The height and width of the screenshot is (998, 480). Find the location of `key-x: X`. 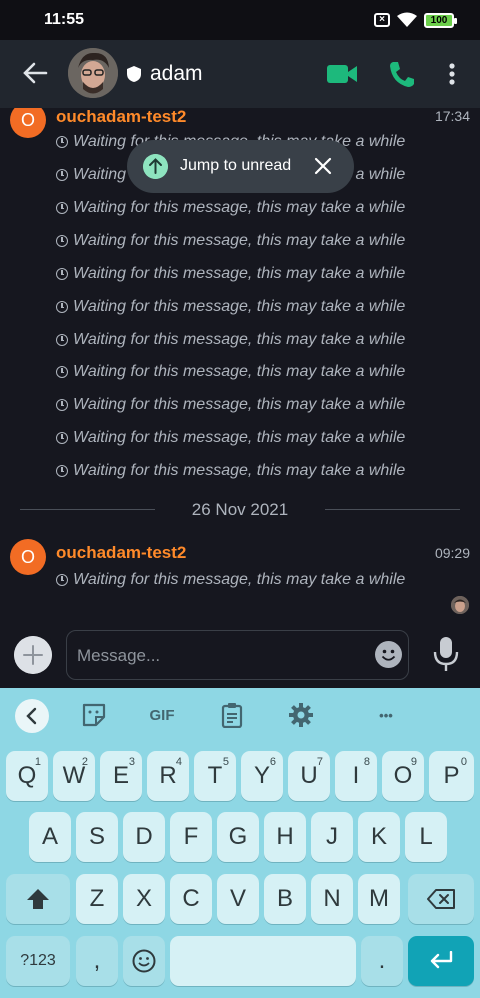

key-x: X is located at coordinates (144, 899).